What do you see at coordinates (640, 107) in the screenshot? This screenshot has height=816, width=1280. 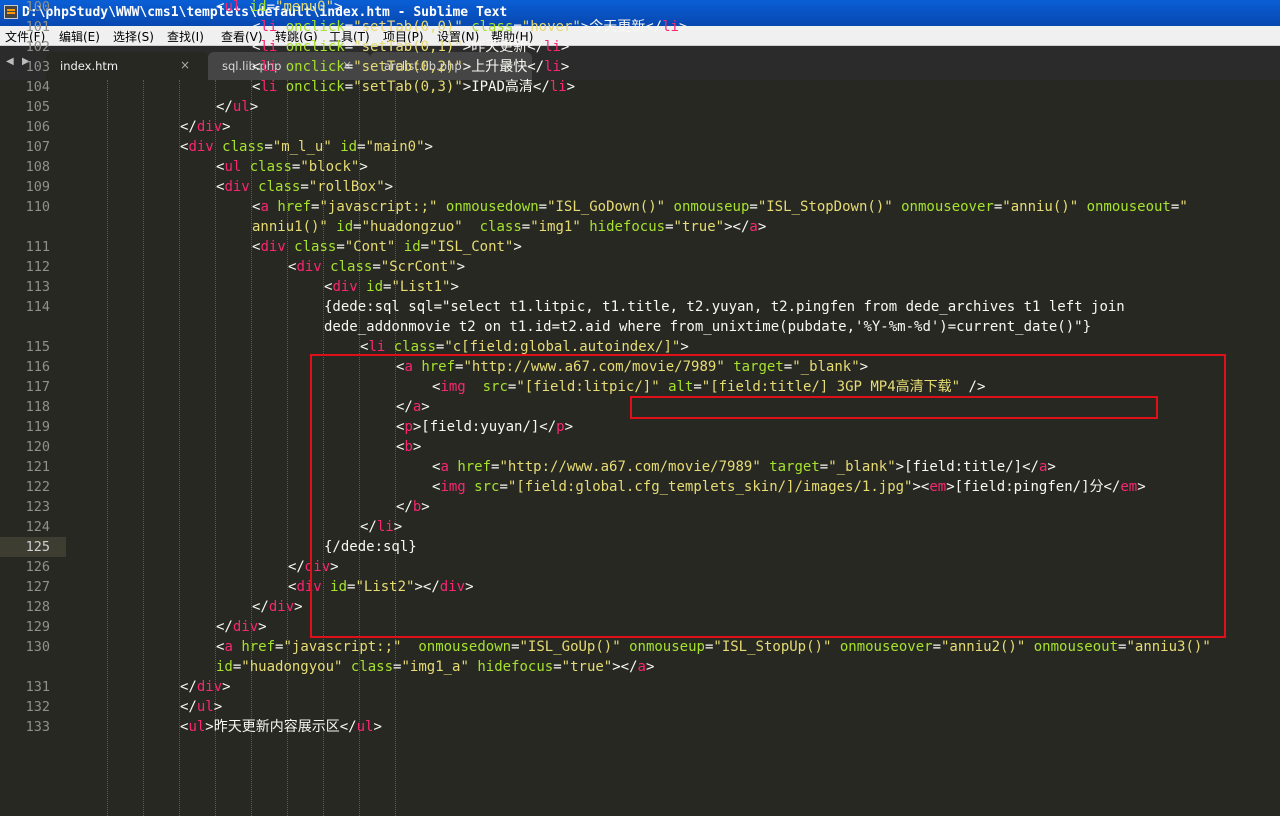 I see `code-line: 105 </ul>` at bounding box center [640, 107].